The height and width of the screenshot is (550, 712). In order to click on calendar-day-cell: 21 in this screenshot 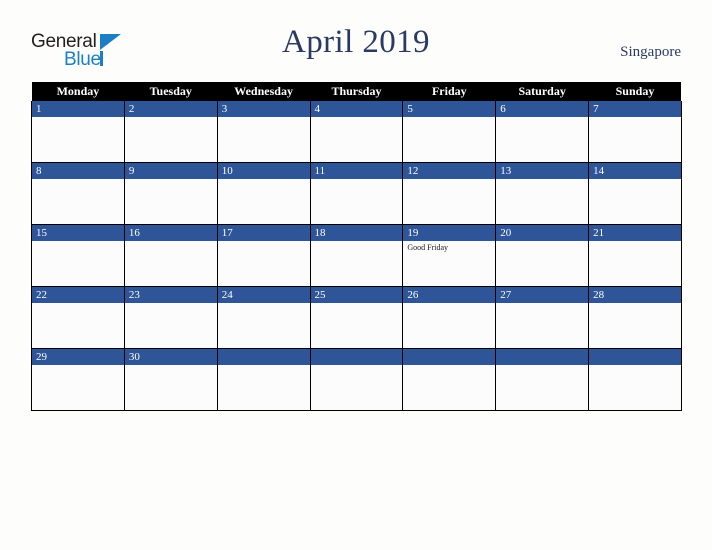, I will do `click(635, 255)`.